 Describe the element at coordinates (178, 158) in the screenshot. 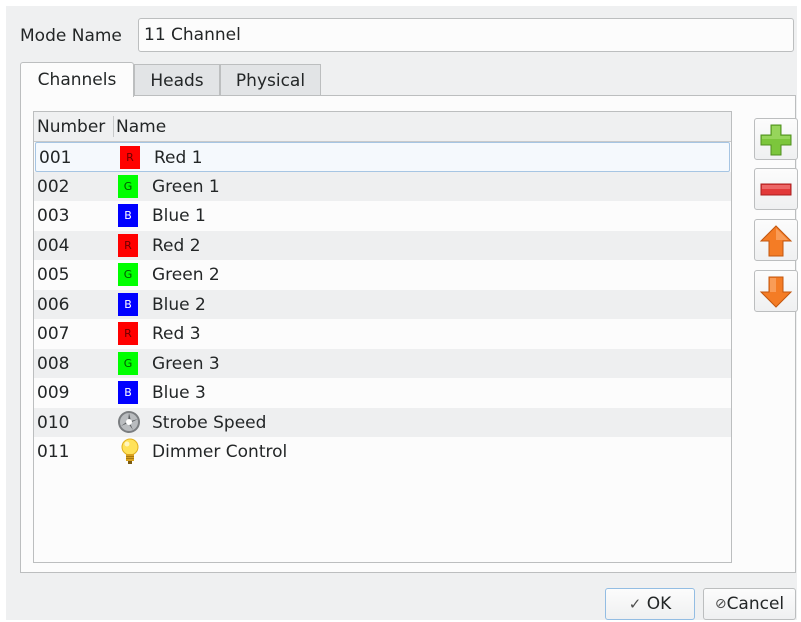

I see `channel-name: Red 1` at that location.